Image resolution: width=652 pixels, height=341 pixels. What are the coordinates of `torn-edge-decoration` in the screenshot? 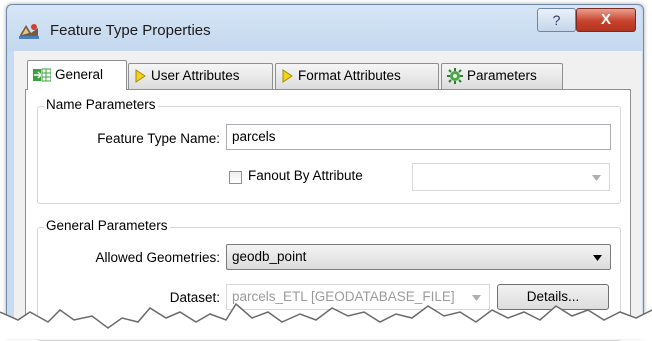 It's located at (326, 320).